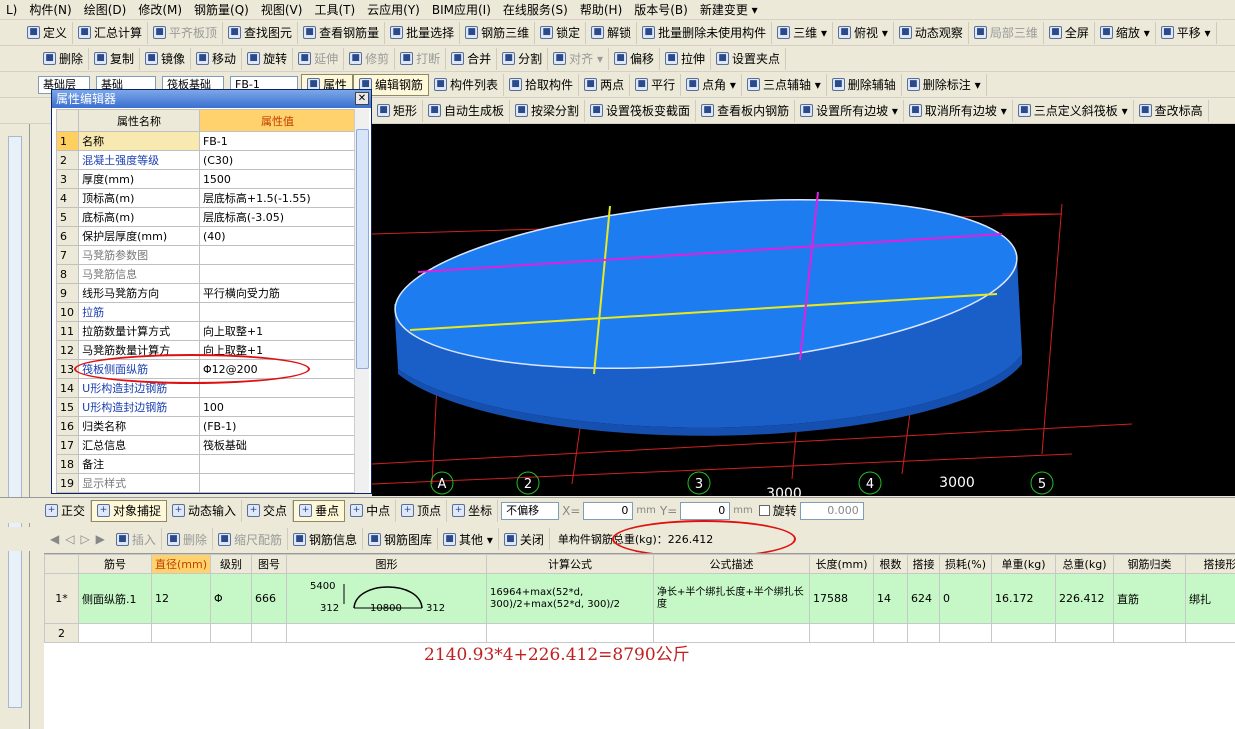  I want to click on property-value: (40), so click(277, 236).